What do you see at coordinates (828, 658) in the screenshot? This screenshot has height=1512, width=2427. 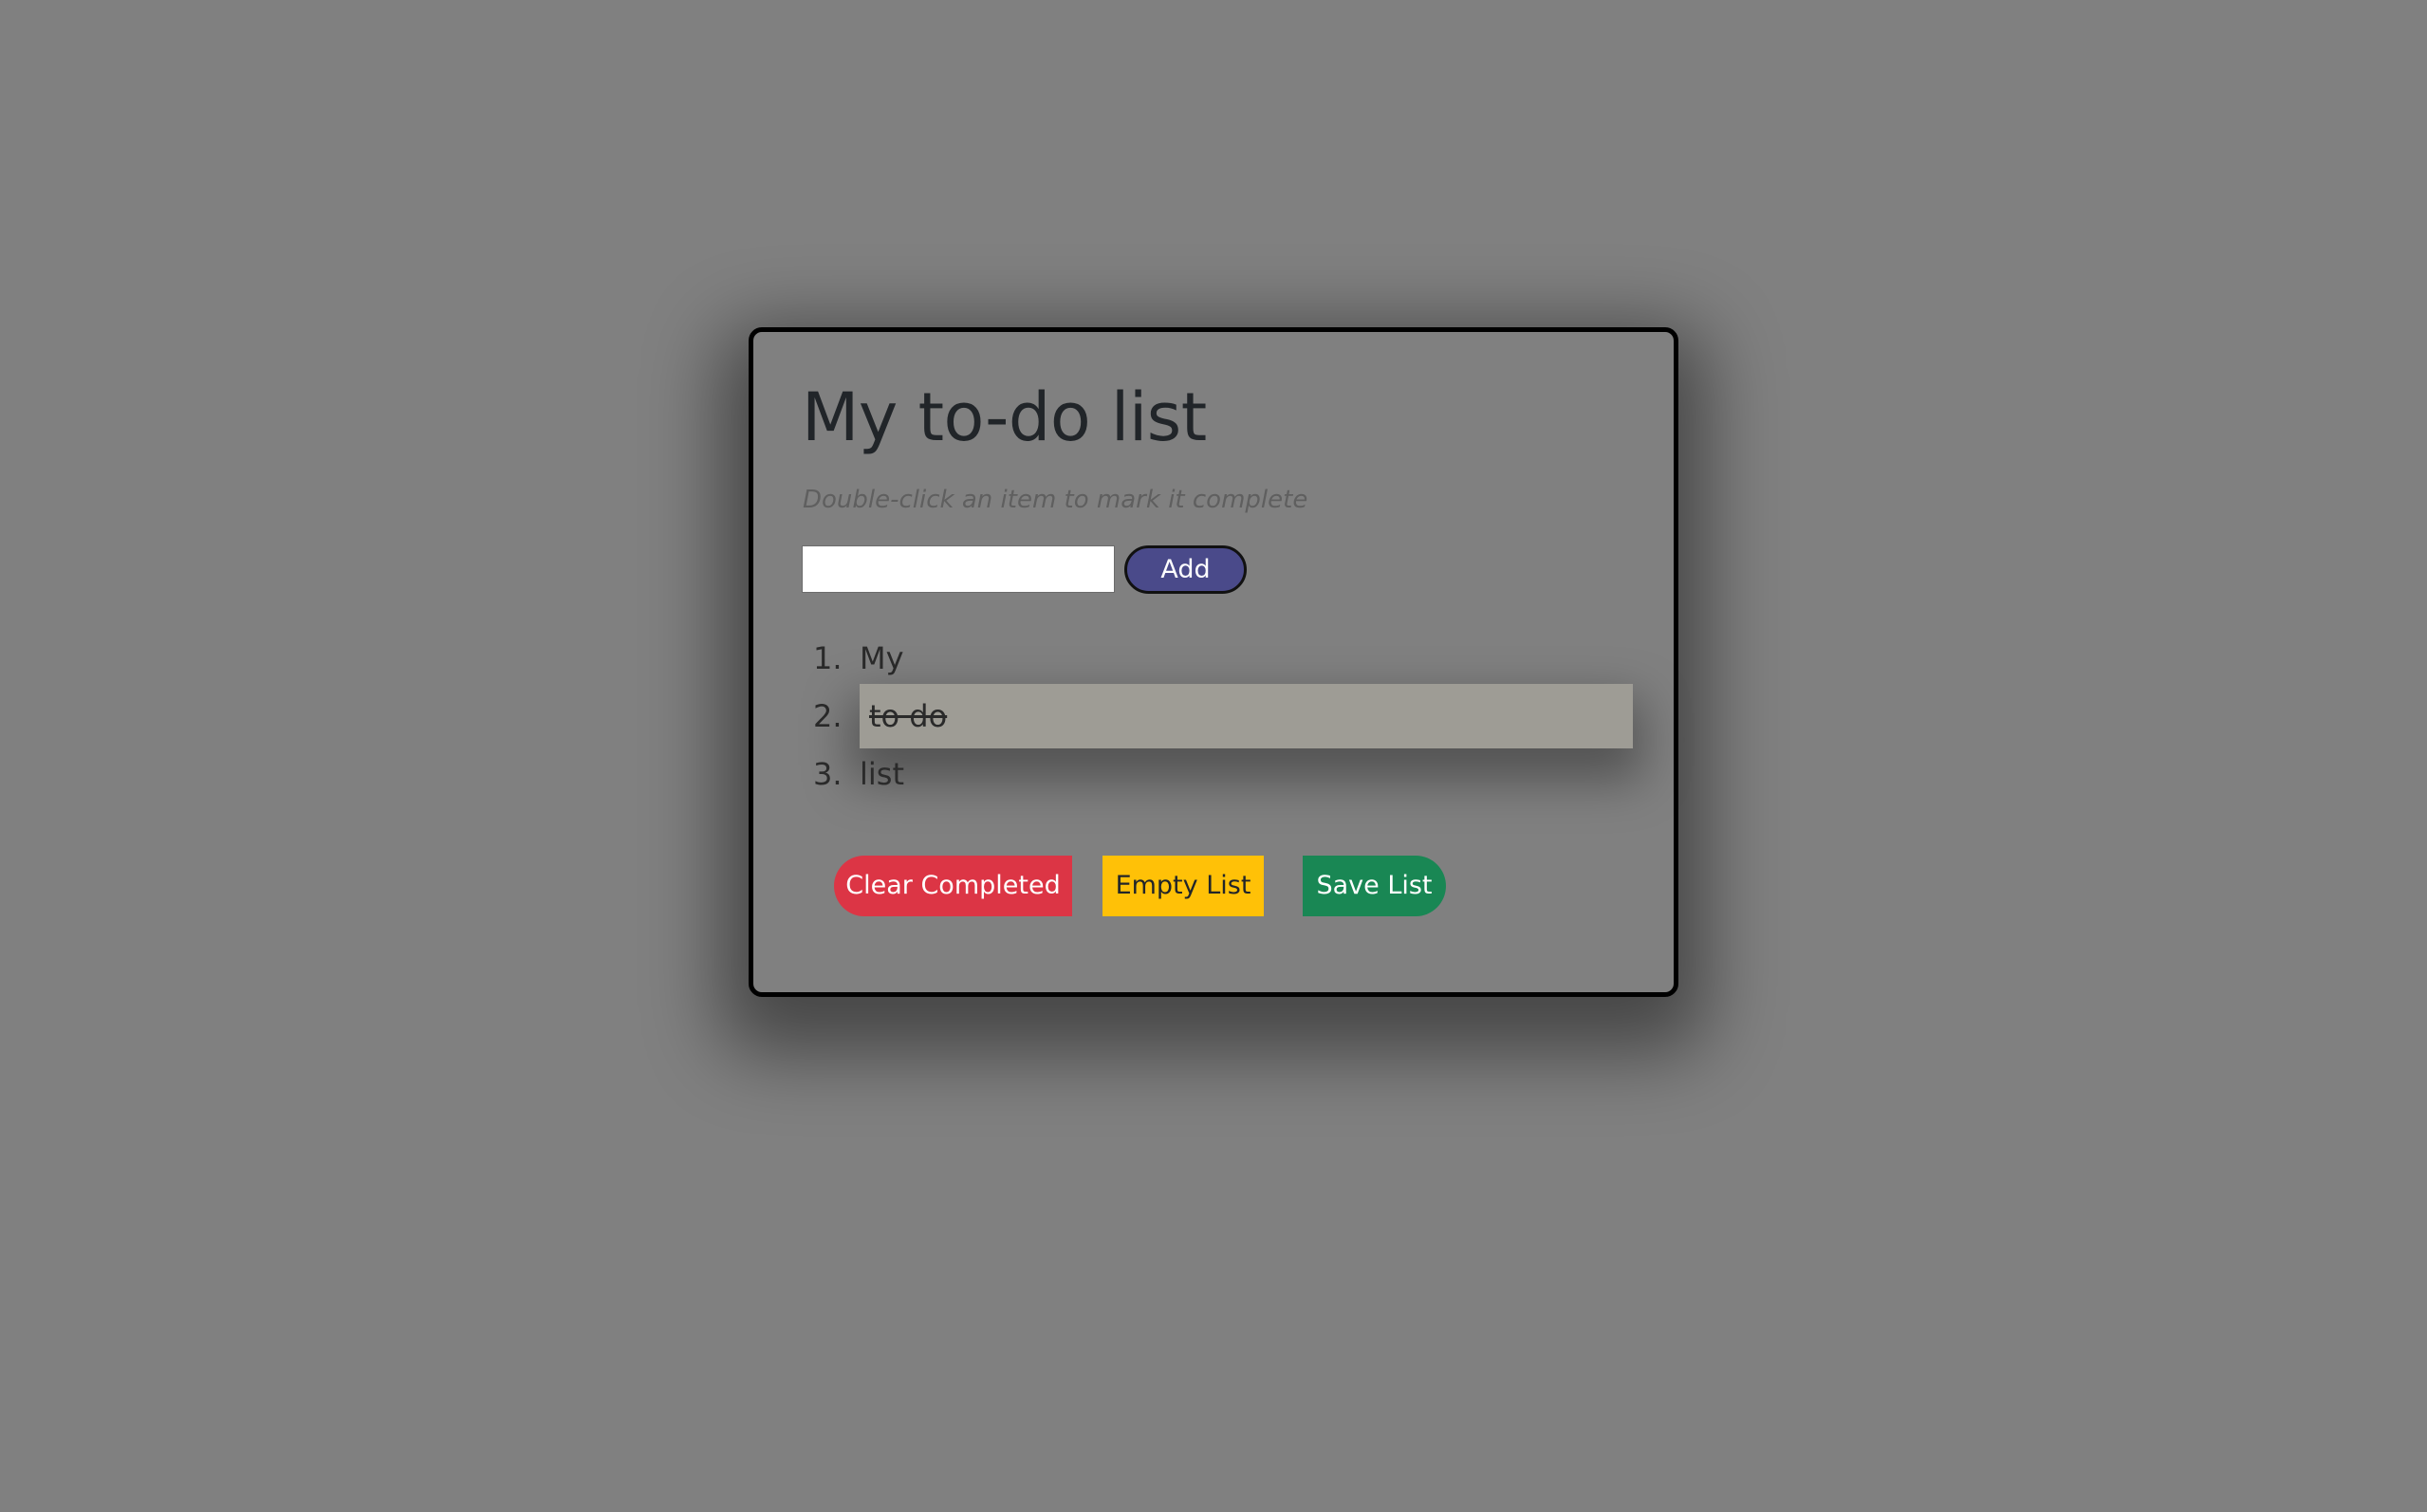 I see `list-item-number: 1.` at bounding box center [828, 658].